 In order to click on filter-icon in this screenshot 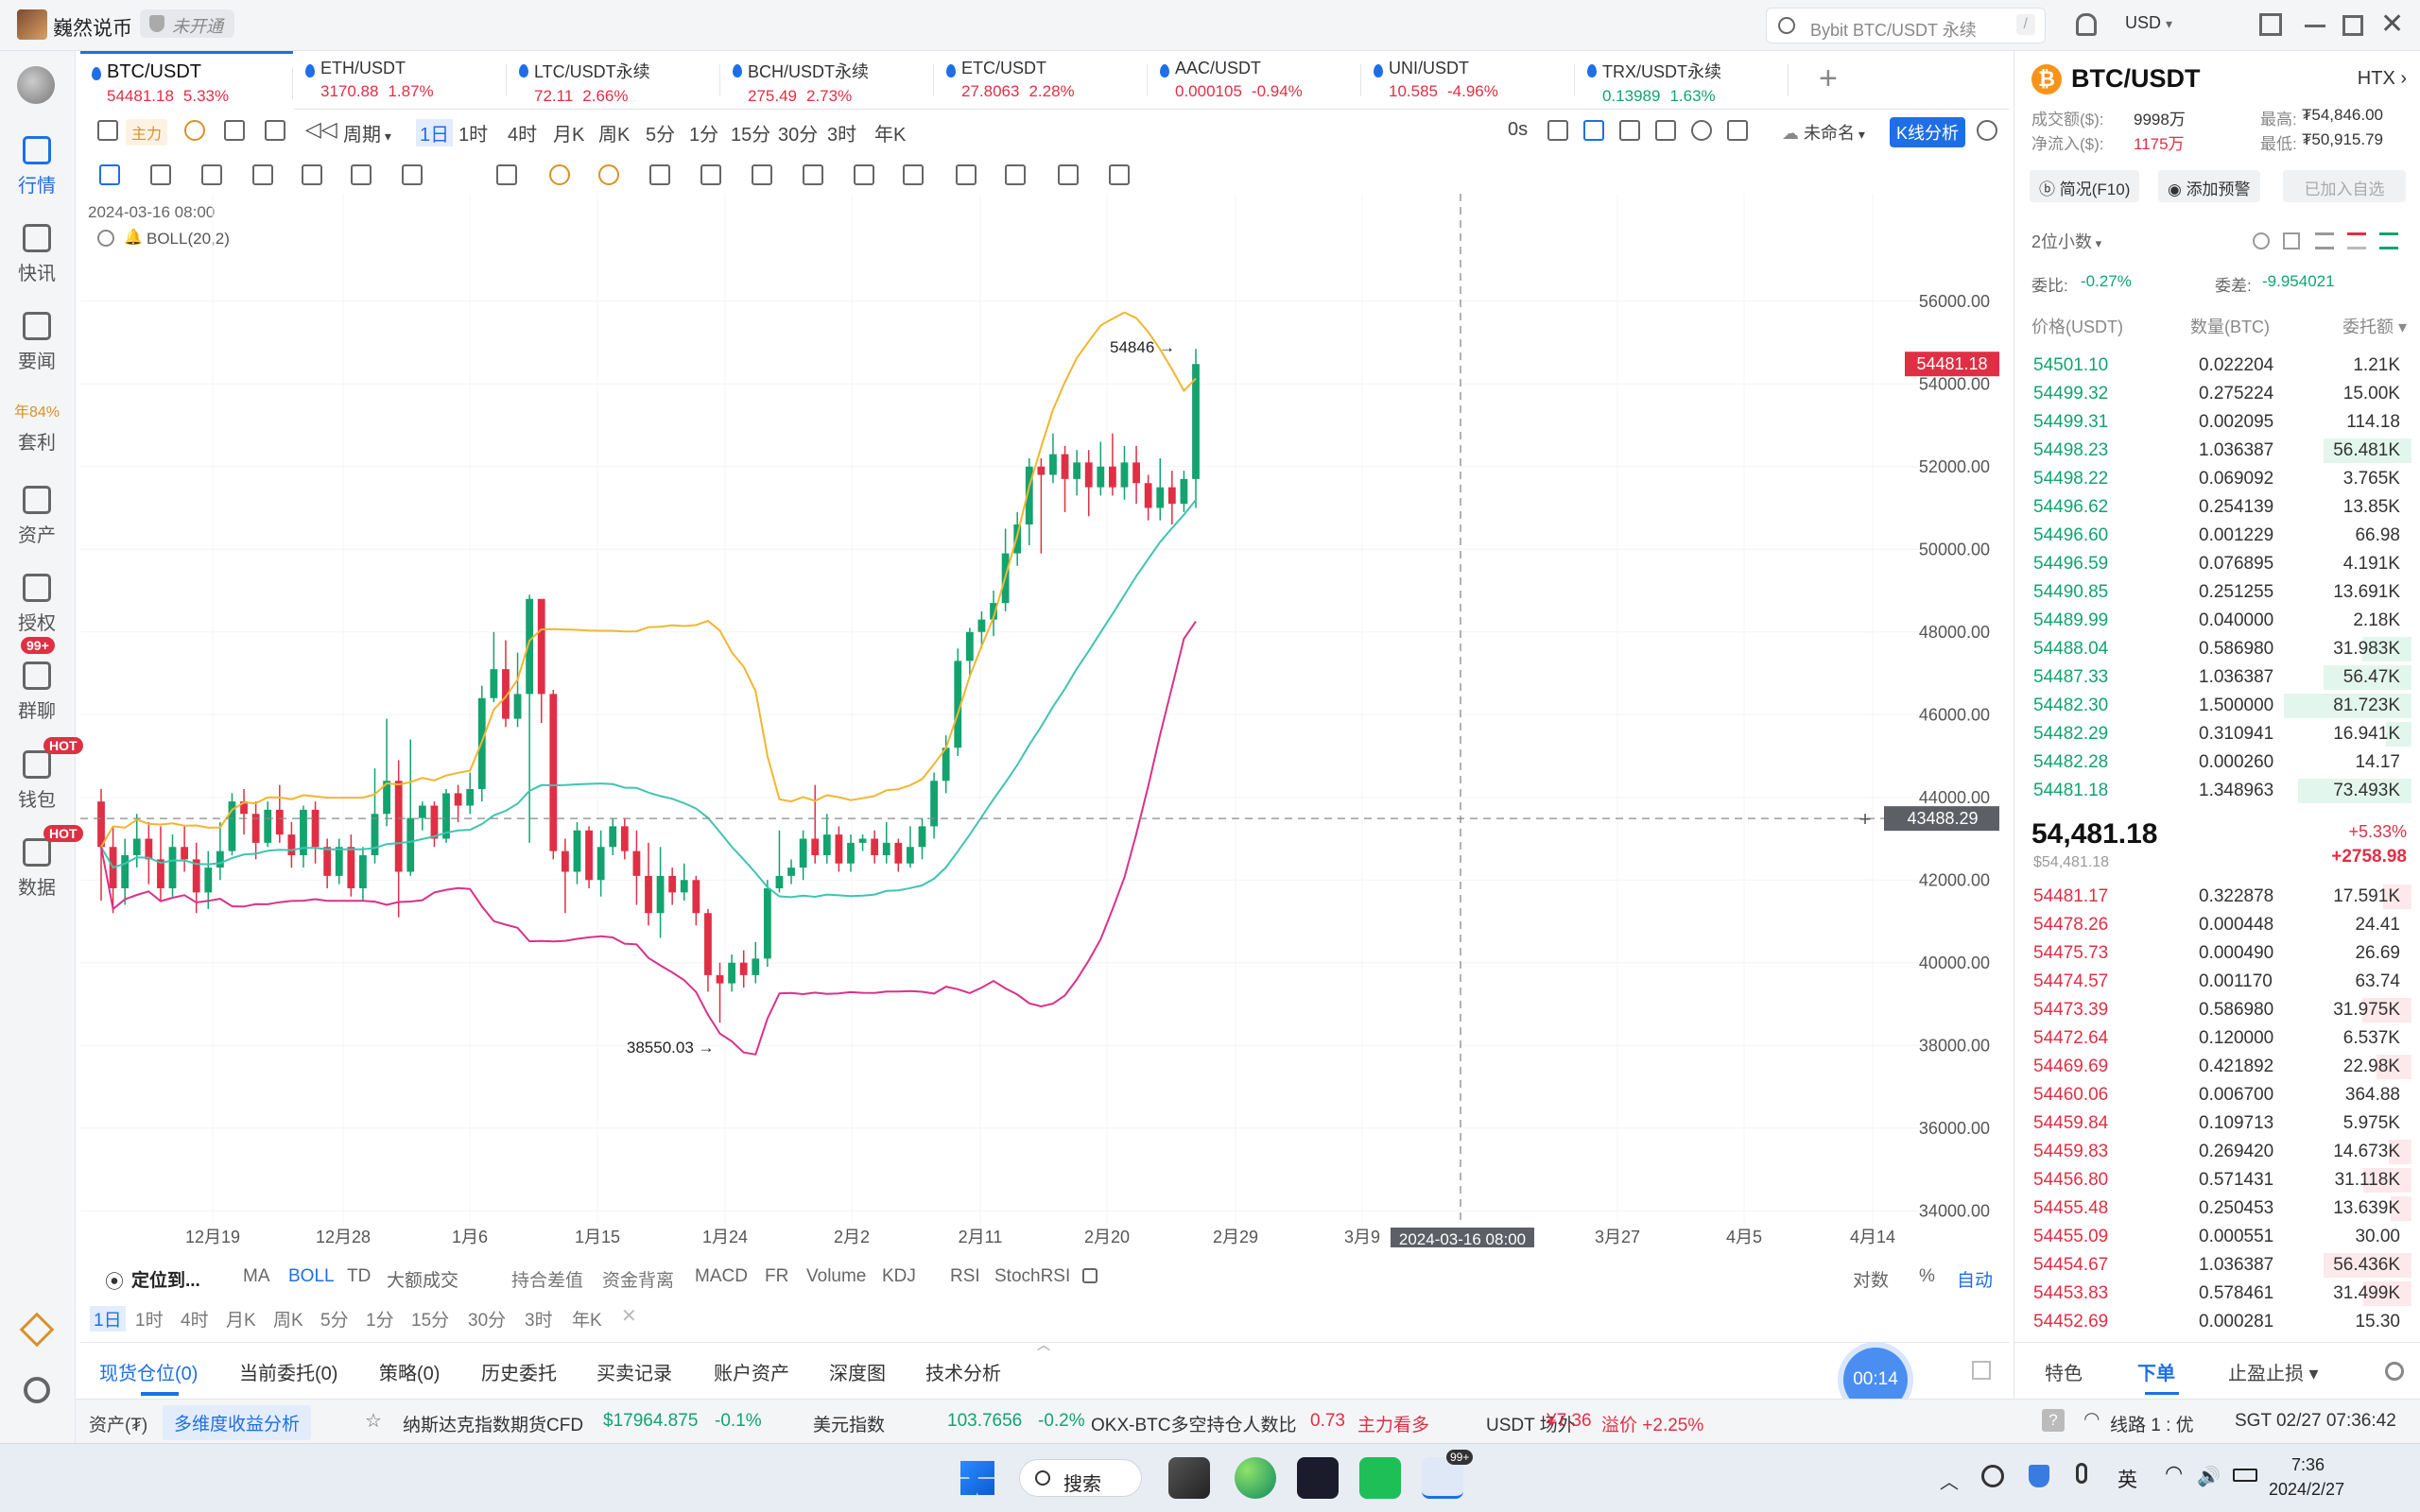, I will do `click(1068, 174)`.